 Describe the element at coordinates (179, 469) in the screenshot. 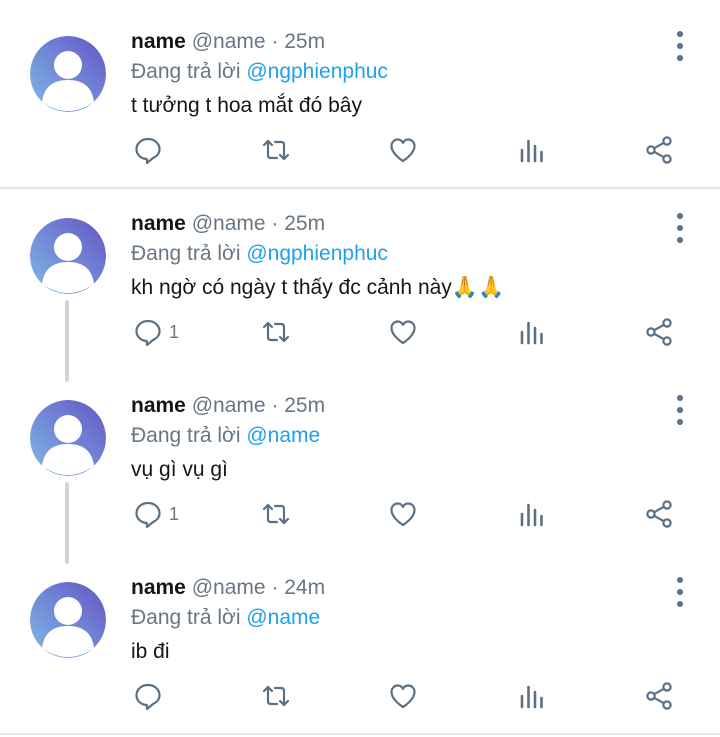

I see `tweet-text: vụ gì vụ gì` at that location.